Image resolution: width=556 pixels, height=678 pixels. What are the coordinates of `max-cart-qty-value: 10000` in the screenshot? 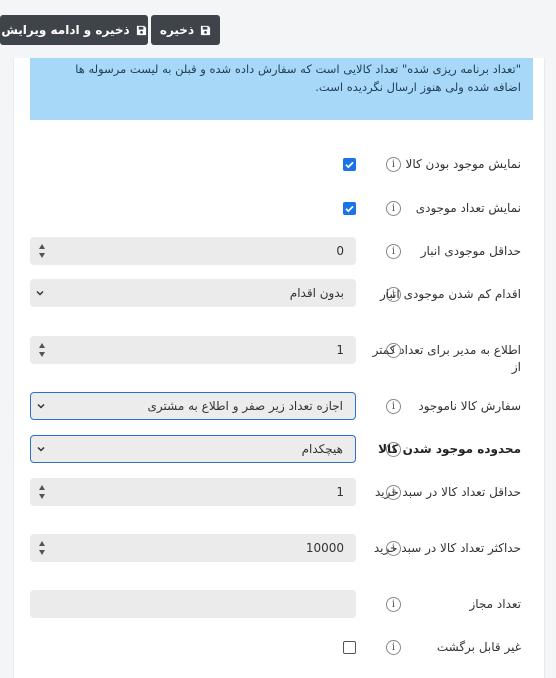 It's located at (324, 548).